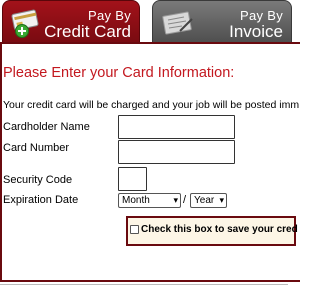 The width and height of the screenshot is (320, 288). What do you see at coordinates (36, 148) in the screenshot?
I see `card-number-label: Card Number` at bounding box center [36, 148].